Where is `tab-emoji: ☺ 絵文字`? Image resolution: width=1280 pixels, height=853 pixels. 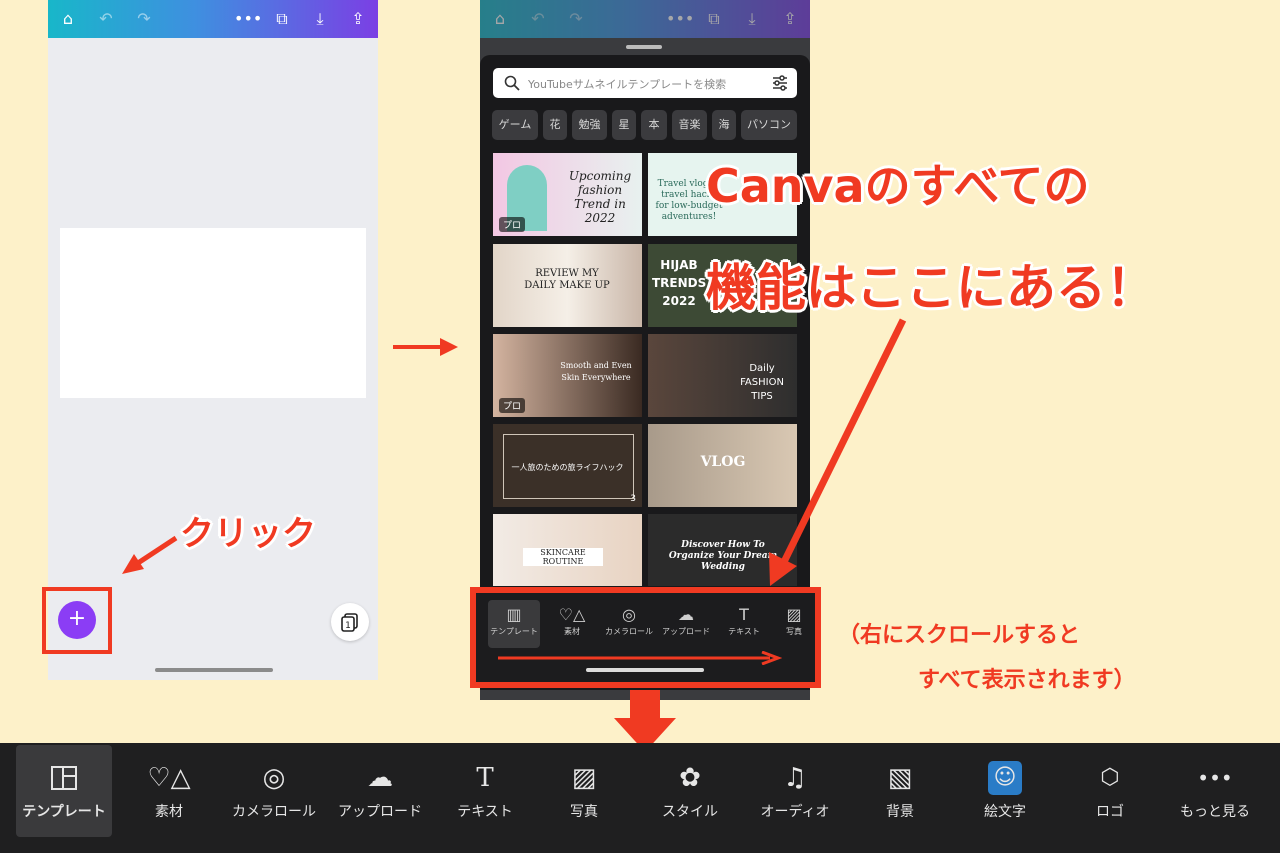 tab-emoji: ☺ 絵文字 is located at coordinates (1005, 791).